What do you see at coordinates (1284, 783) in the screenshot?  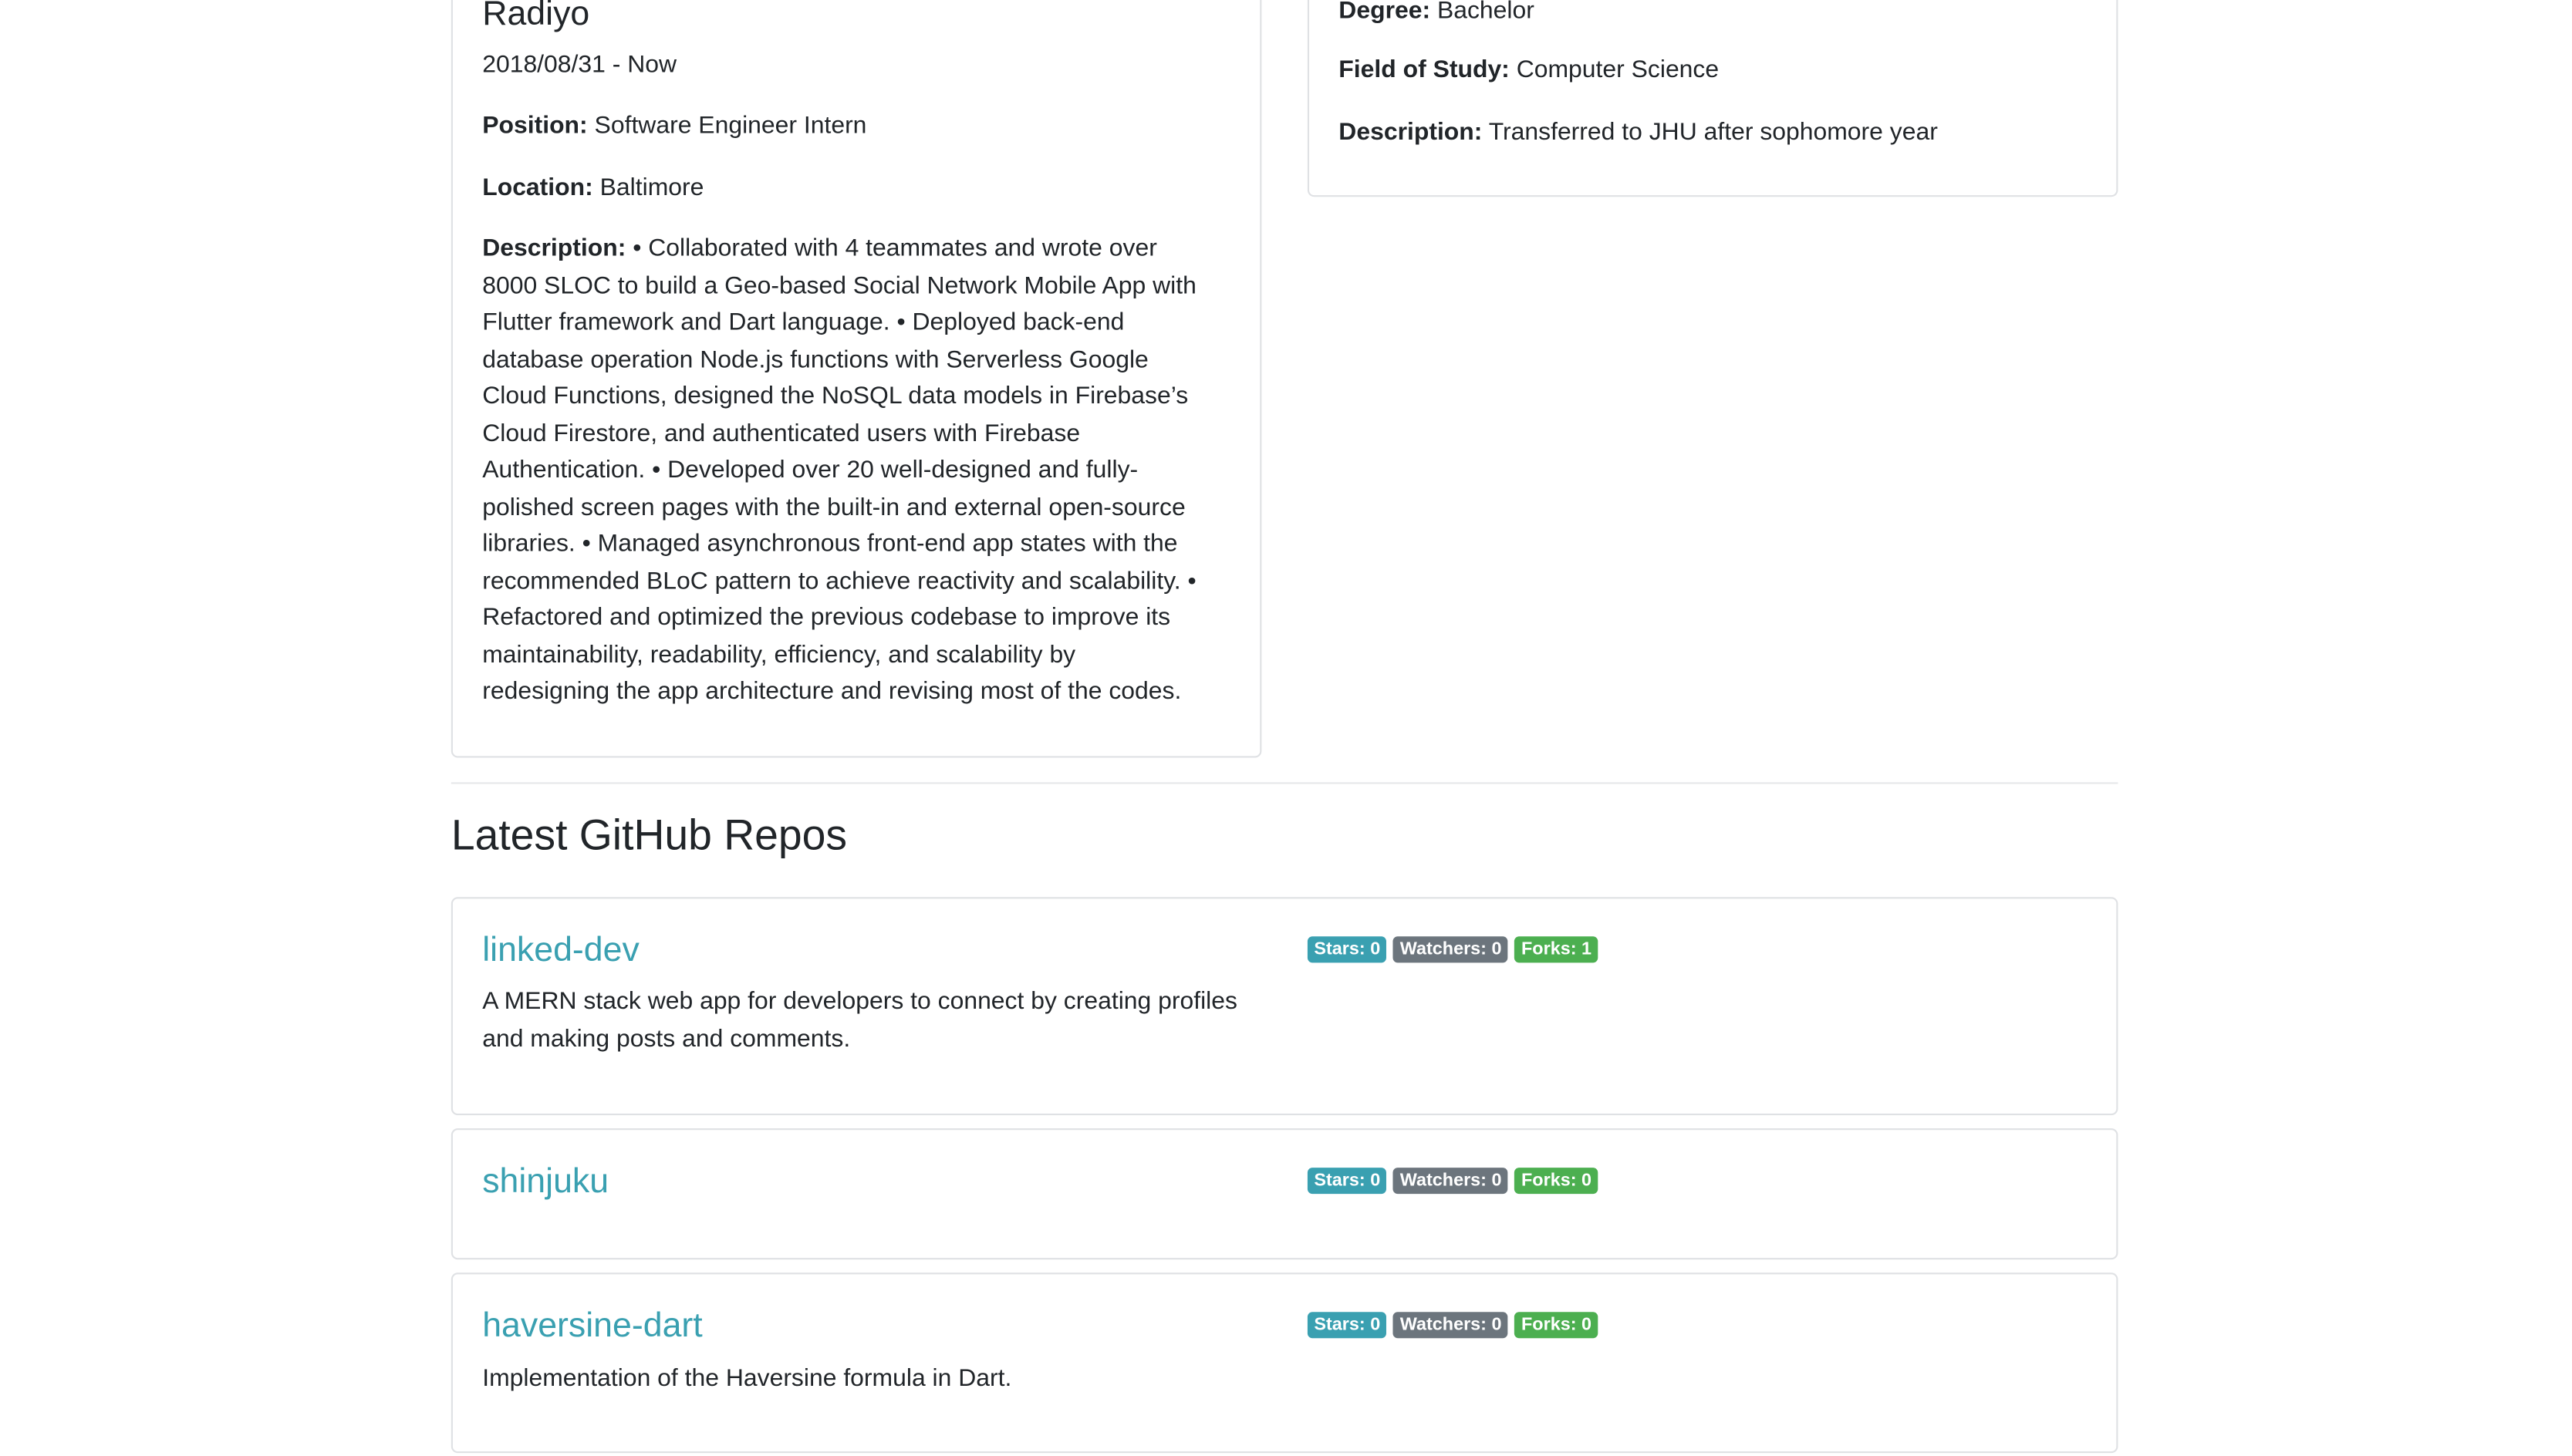 I see `section-divider` at bounding box center [1284, 783].